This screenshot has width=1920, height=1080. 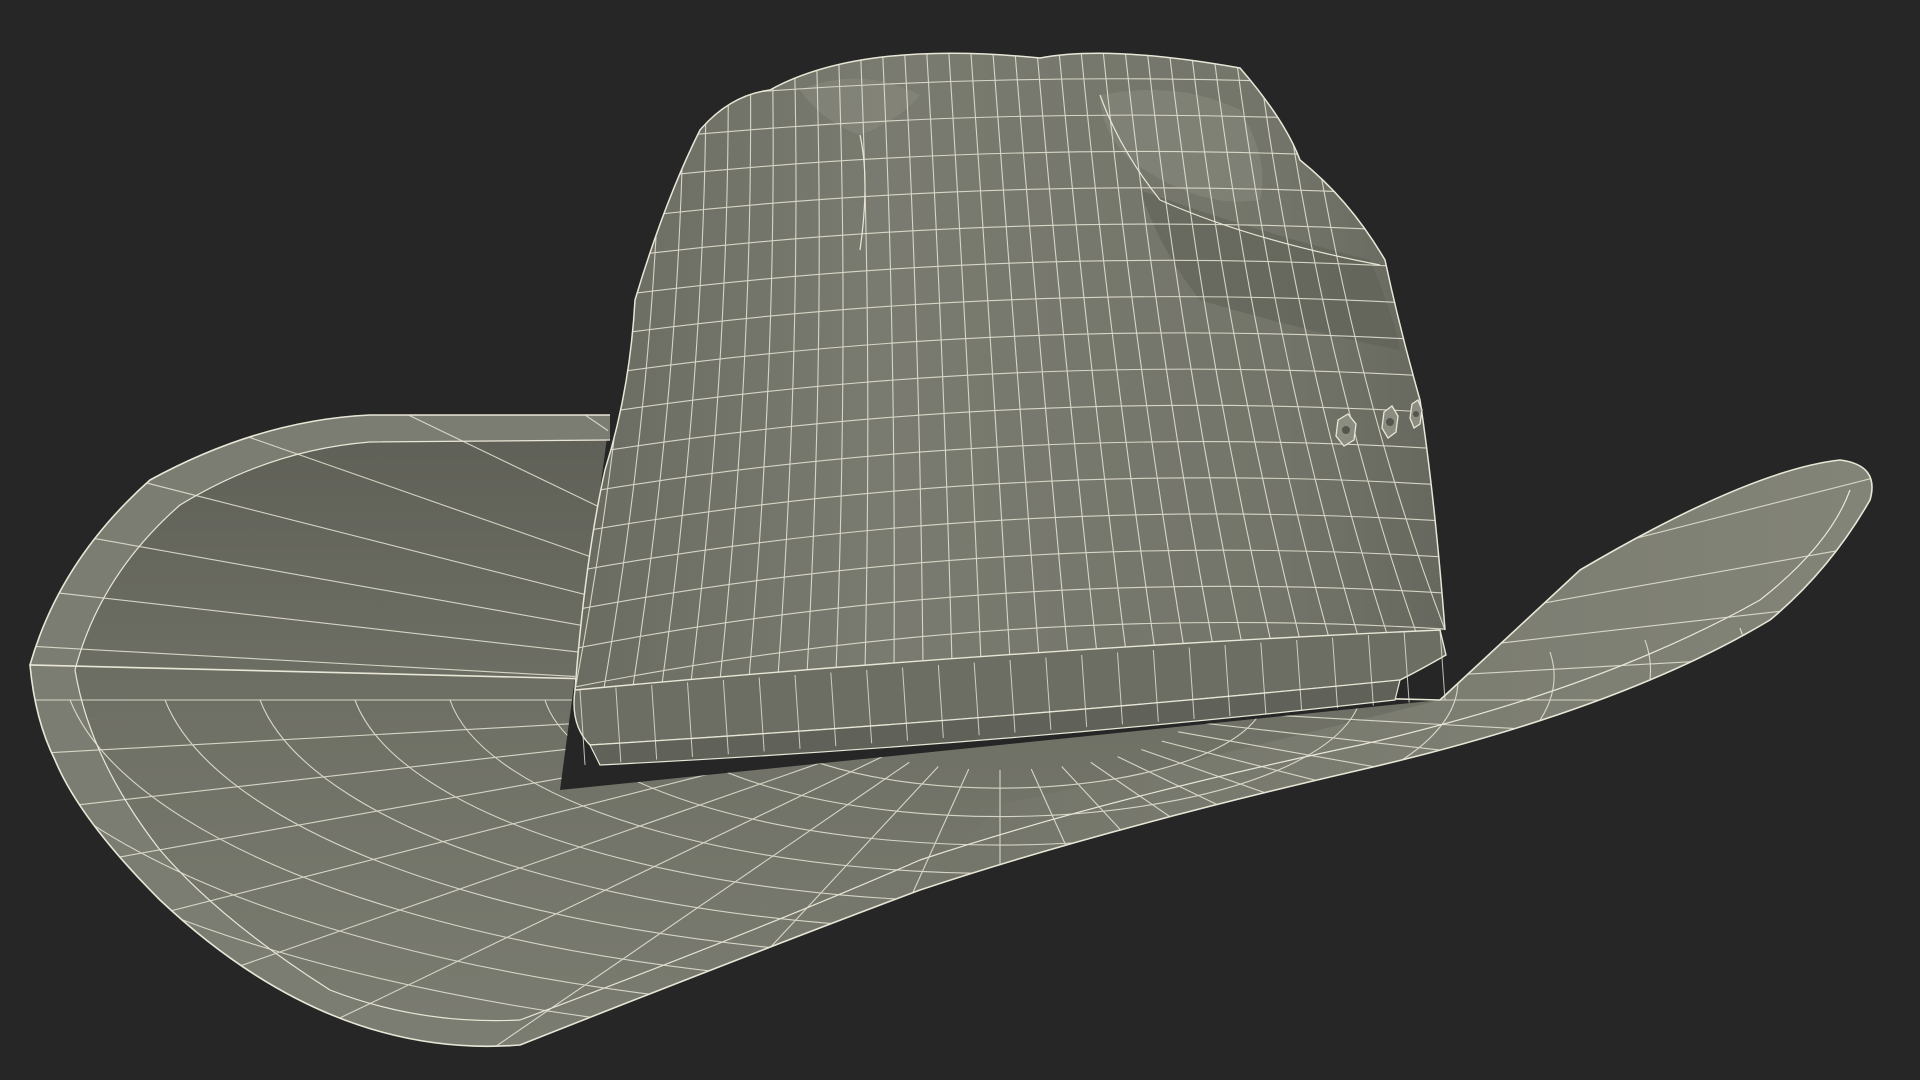 What do you see at coordinates (1416, 414) in the screenshot?
I see `eyelet` at bounding box center [1416, 414].